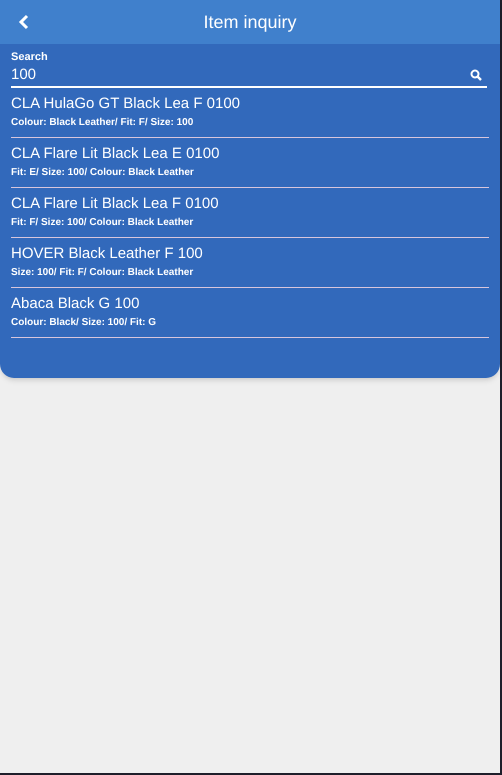 This screenshot has height=775, width=502. I want to click on item-details: Colour: Black/ Size: 100/ Fit: G, so click(84, 323).